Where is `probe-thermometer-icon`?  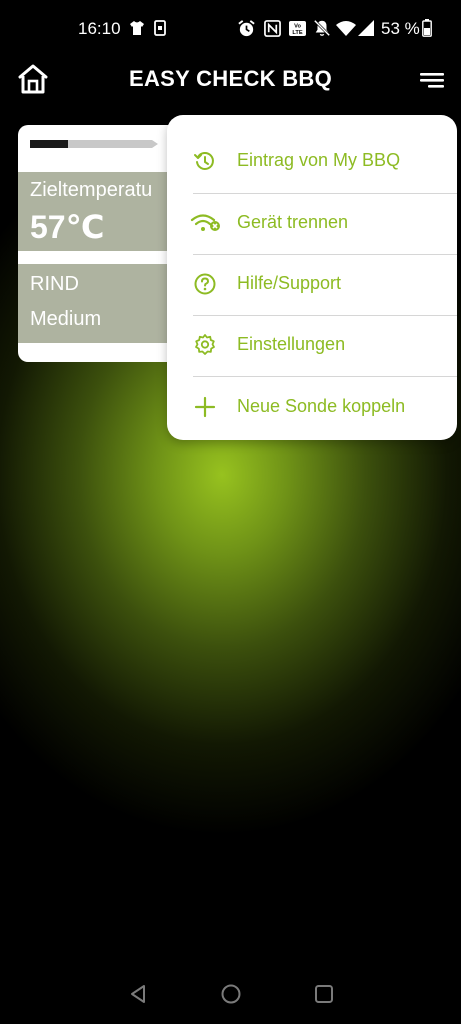
probe-thermometer-icon is located at coordinates (94, 144).